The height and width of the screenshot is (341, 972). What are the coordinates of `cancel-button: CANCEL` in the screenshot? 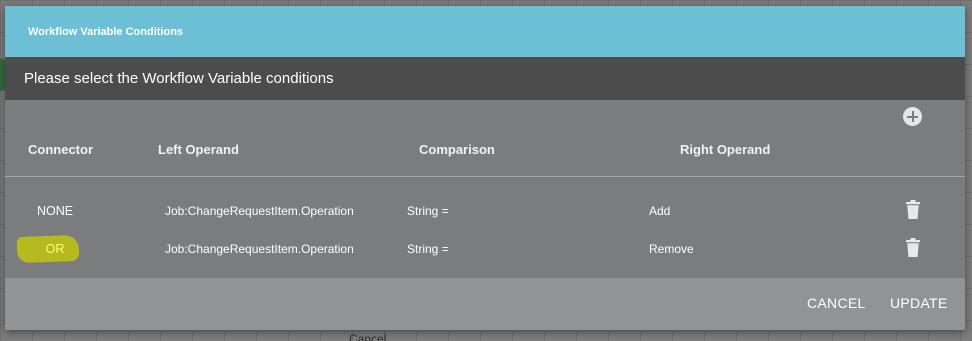 It's located at (836, 303).